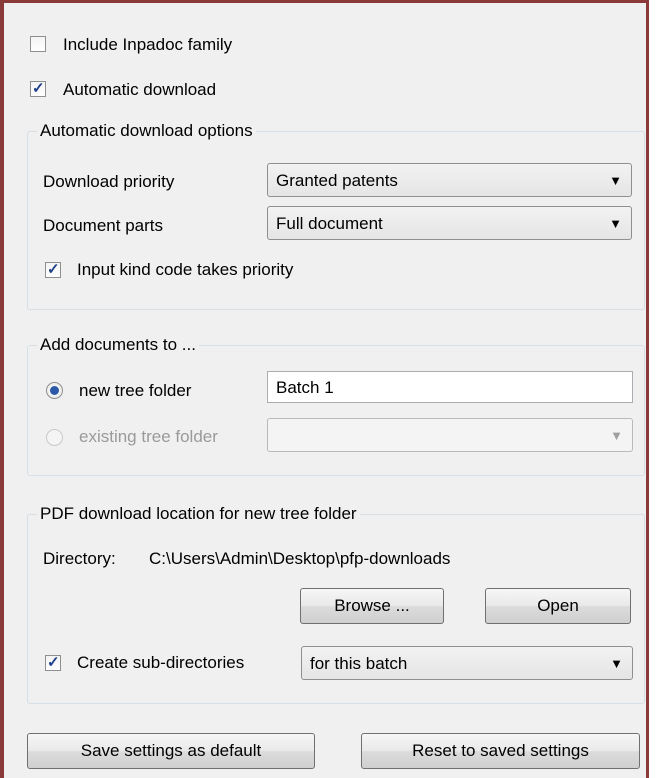 The height and width of the screenshot is (778, 656). I want to click on radio-dot-icon, so click(54, 390).